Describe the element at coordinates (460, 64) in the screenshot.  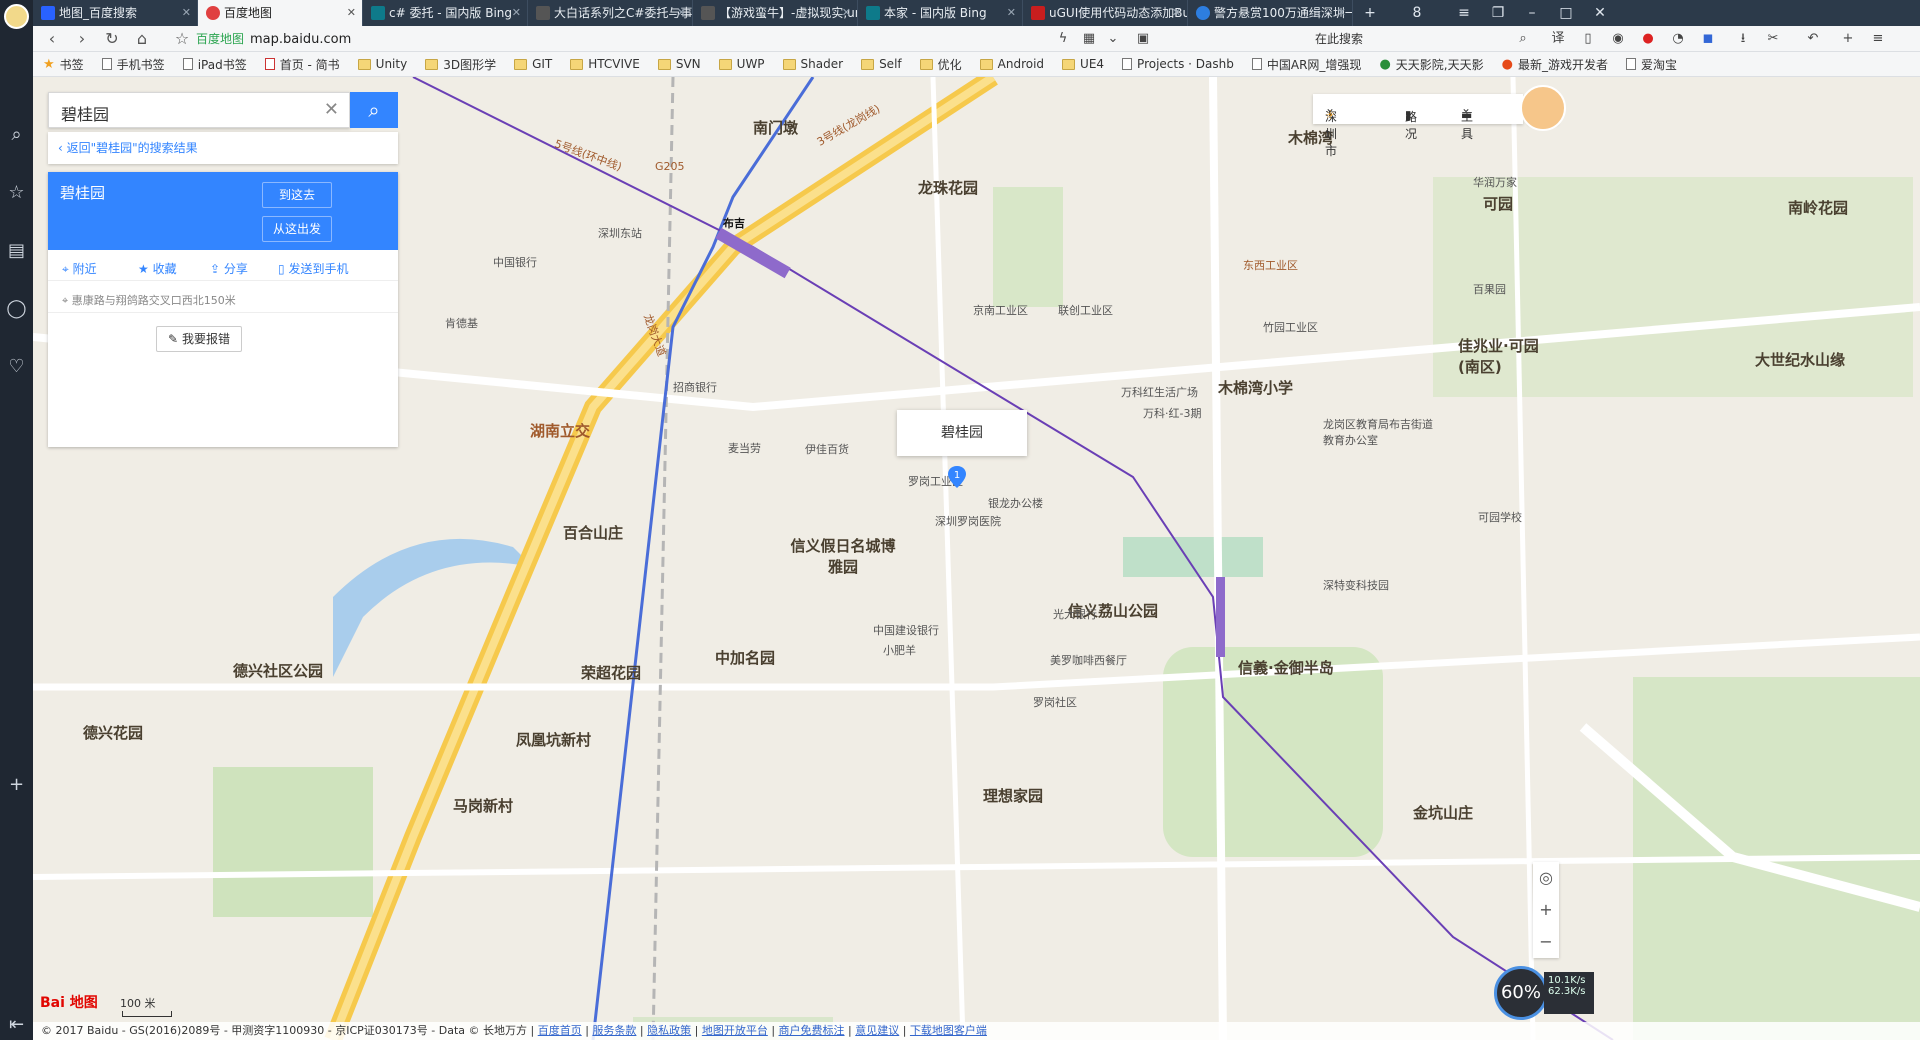
I see `bookmark-folder: 3D图形学` at that location.